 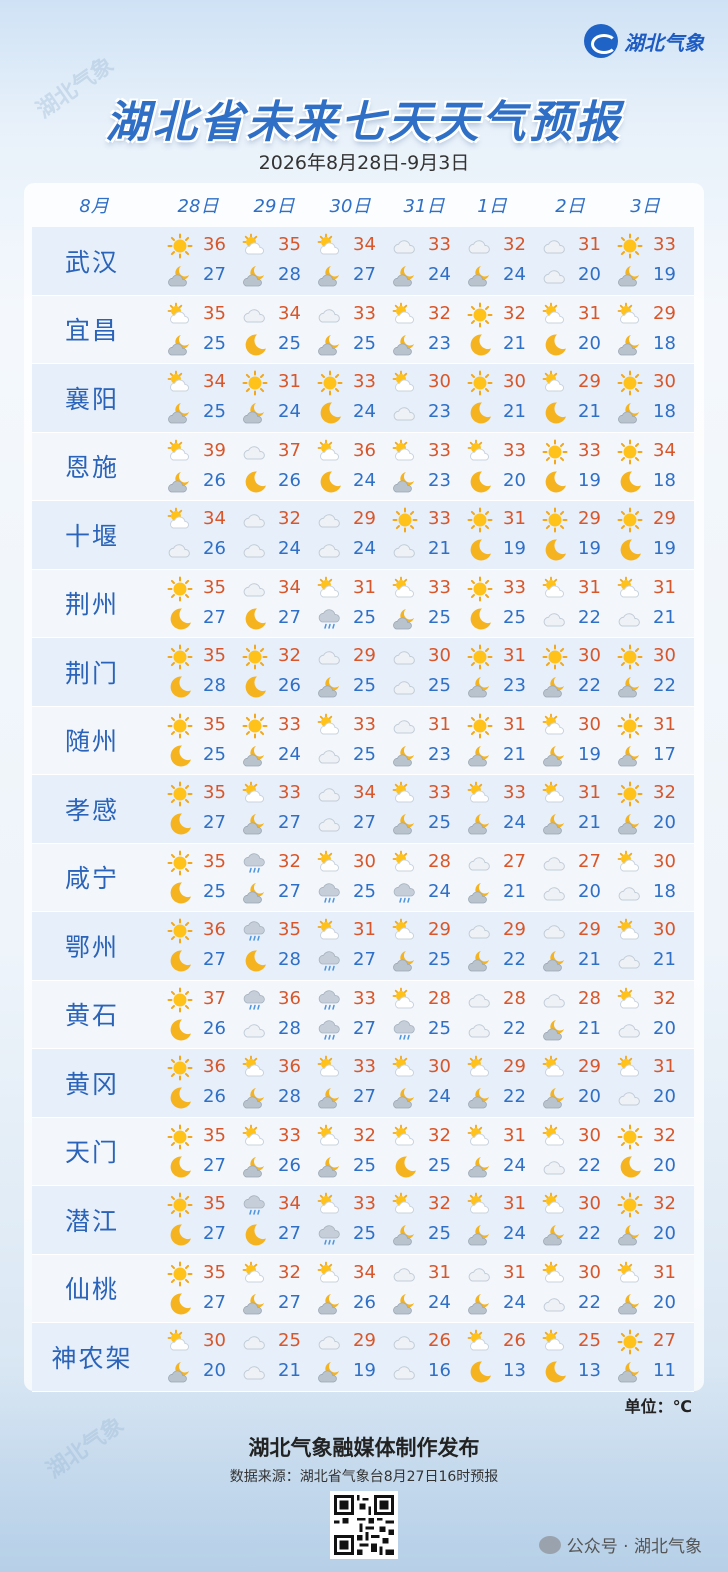 I want to click on forecast-cell: 32 23, so click(x=430, y=330).